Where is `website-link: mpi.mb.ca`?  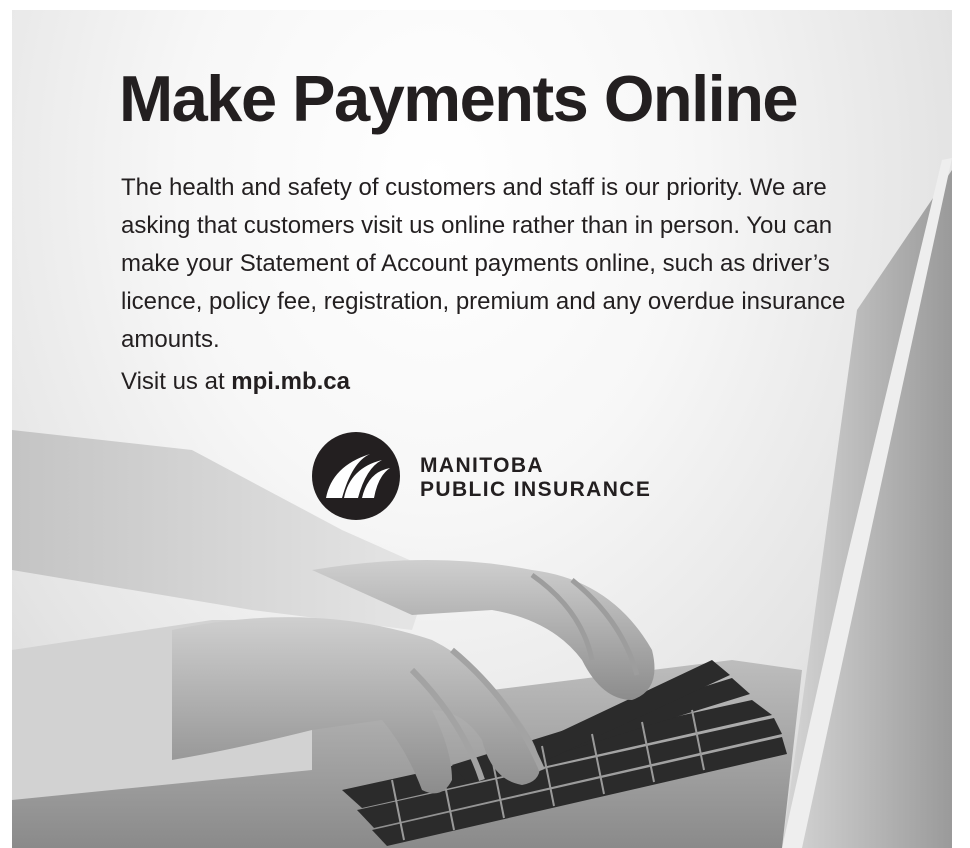 website-link: mpi.mb.ca is located at coordinates (290, 381).